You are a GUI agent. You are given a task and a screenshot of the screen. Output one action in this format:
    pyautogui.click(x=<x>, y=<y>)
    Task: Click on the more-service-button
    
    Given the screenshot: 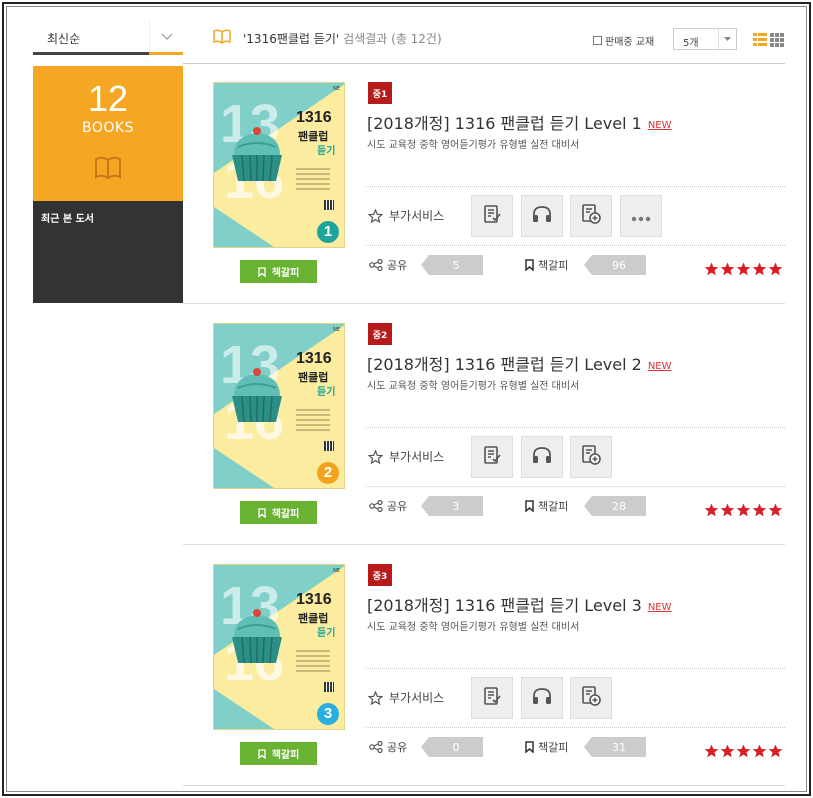 What is the action you would take?
    pyautogui.click(x=640, y=216)
    